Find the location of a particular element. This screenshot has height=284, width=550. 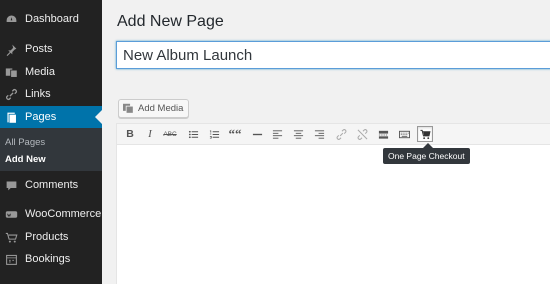

menu-woocommerce: WooCommerce is located at coordinates (51, 214).